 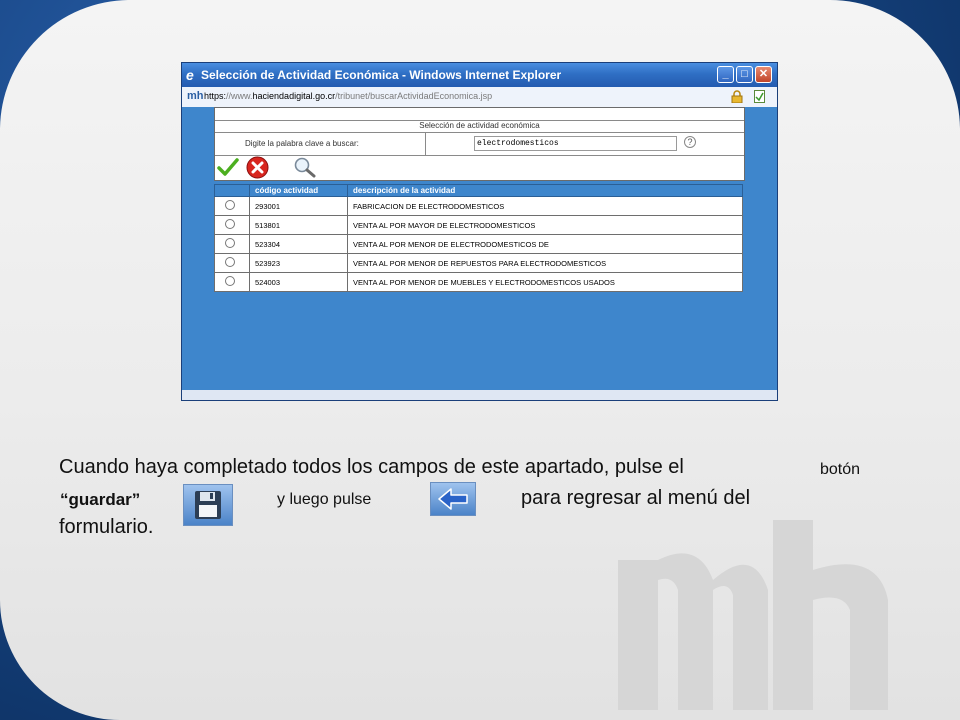 What do you see at coordinates (190, 75) in the screenshot?
I see `ie-logo-icon: e` at bounding box center [190, 75].